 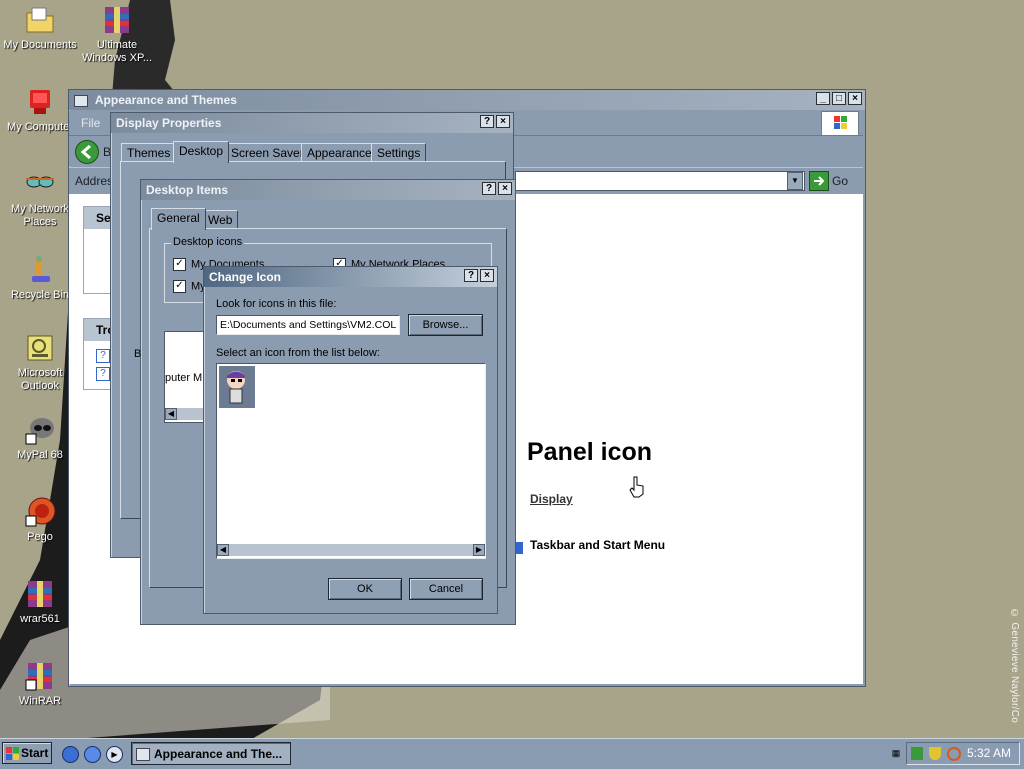 What do you see at coordinates (312, 123) in the screenshot?
I see `display-properties-title-bar: Display Properties ? ×` at bounding box center [312, 123].